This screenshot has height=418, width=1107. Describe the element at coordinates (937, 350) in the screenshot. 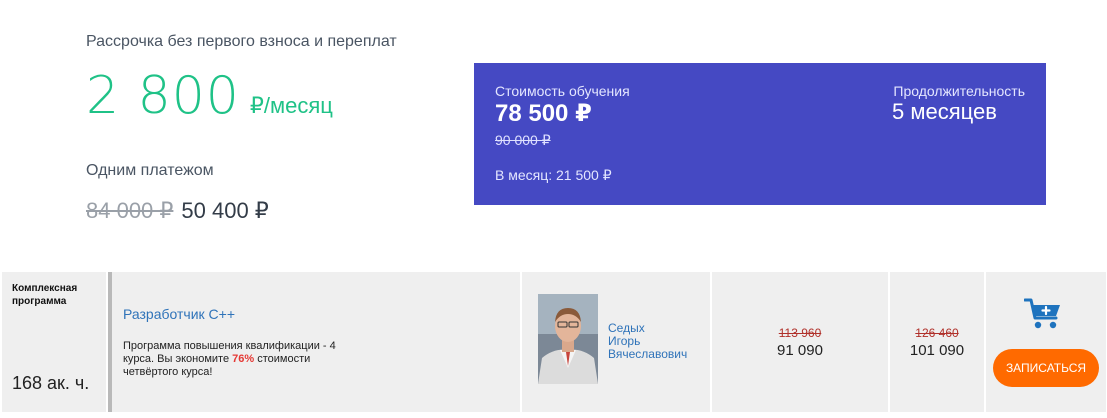

I see `price-2-new: 101 090` at that location.